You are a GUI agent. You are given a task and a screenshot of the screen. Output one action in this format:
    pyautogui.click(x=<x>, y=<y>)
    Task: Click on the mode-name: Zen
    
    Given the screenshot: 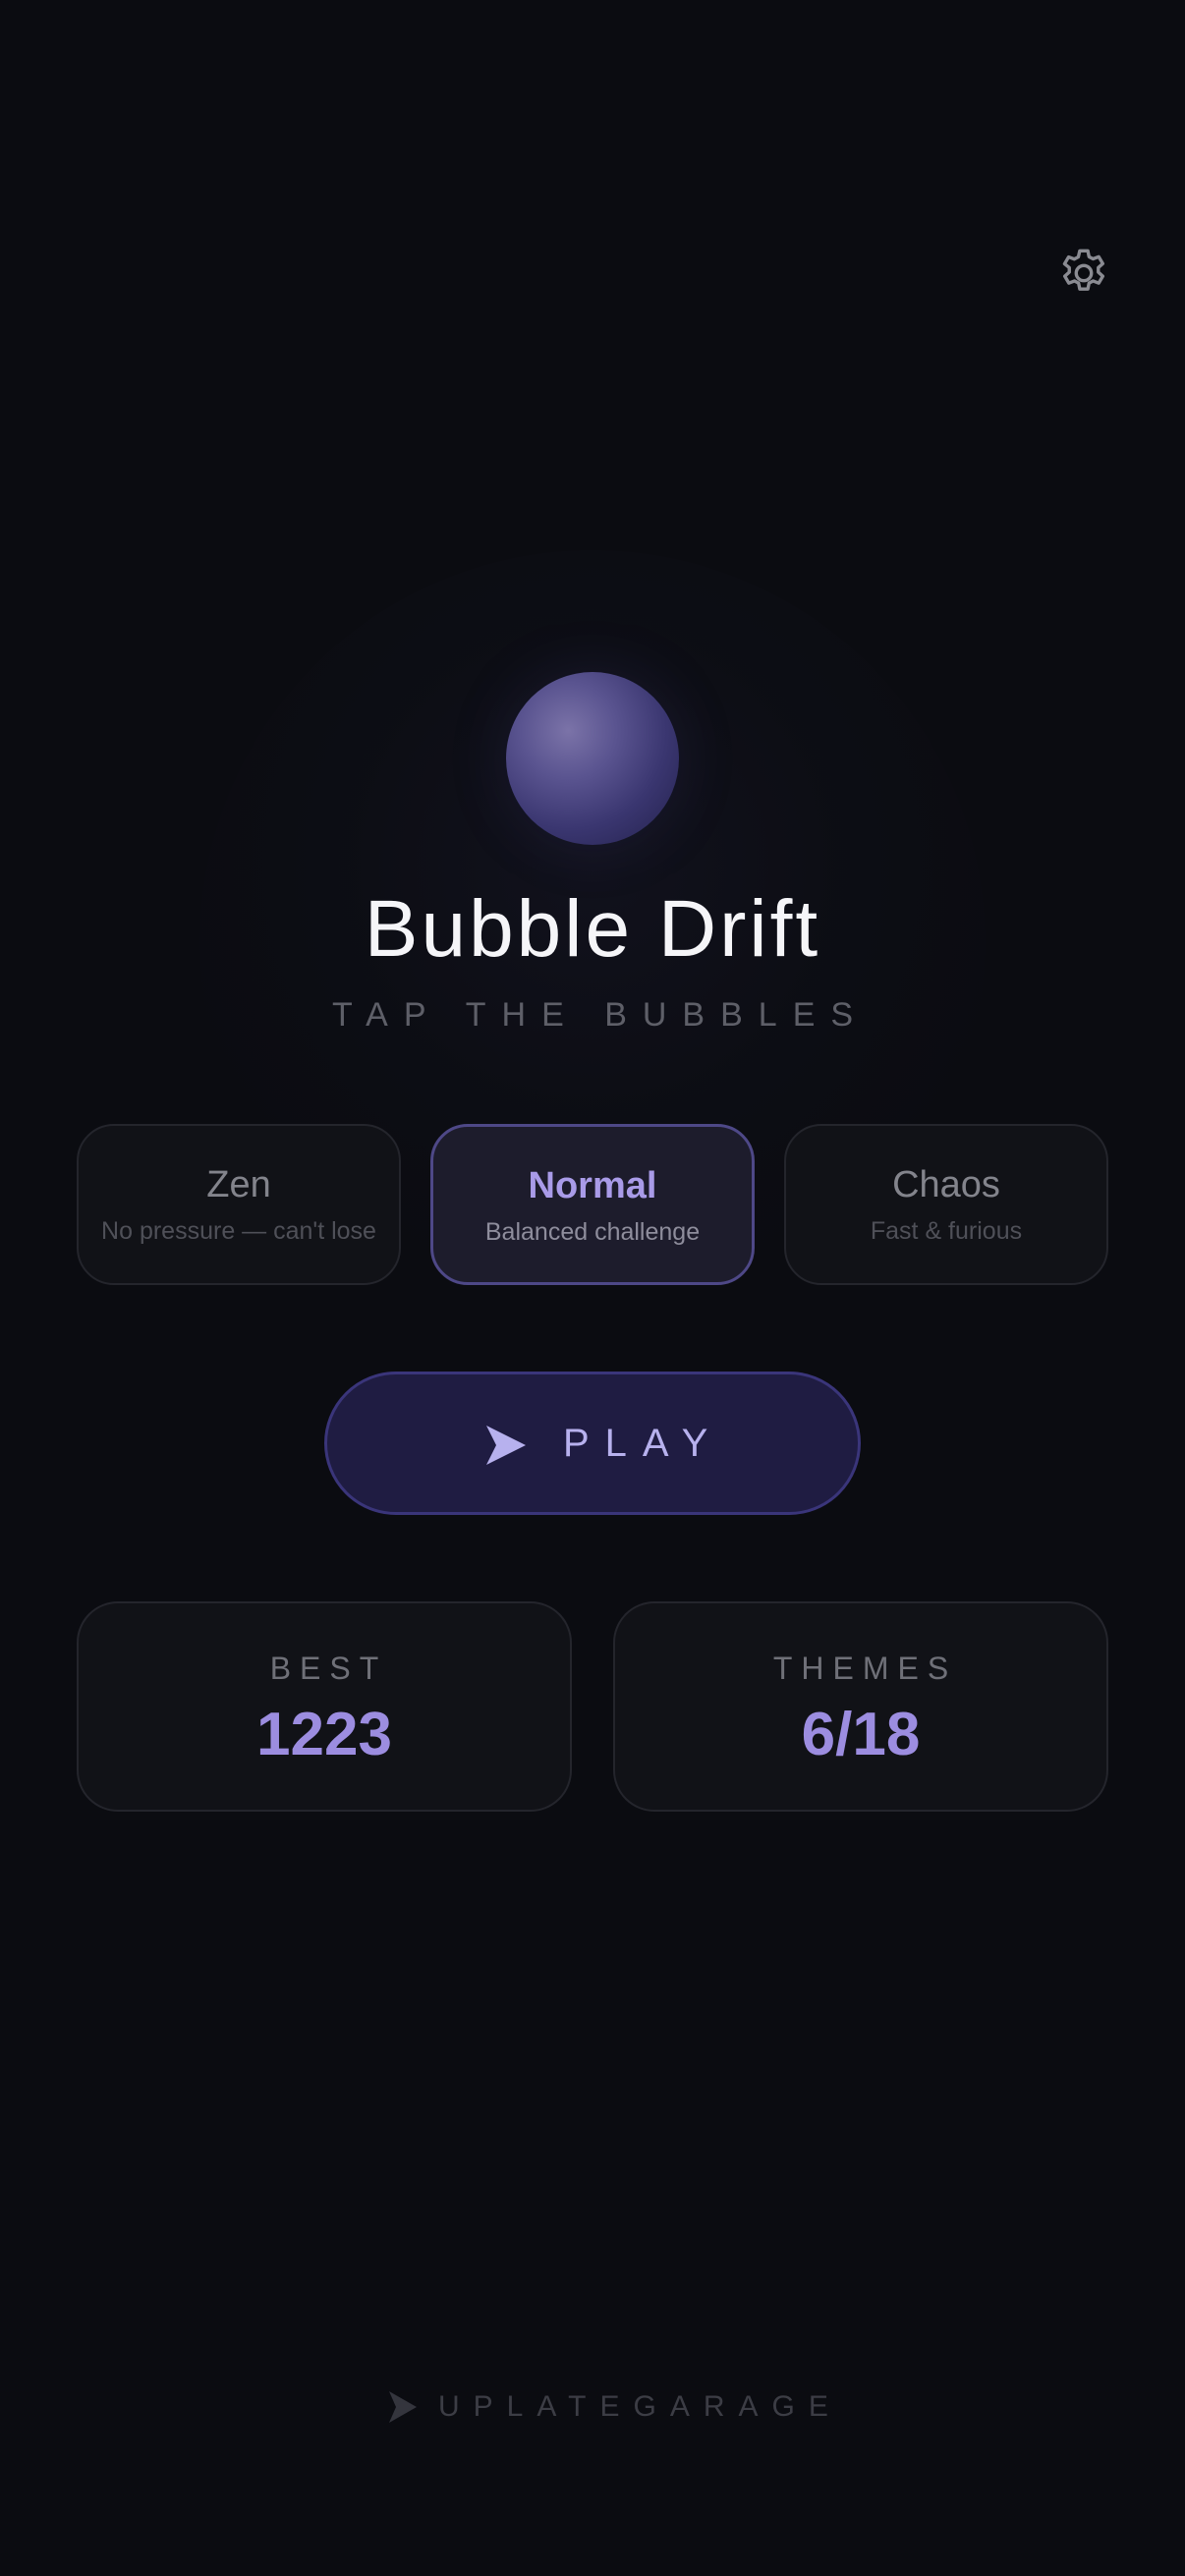 What is the action you would take?
    pyautogui.click(x=239, y=1184)
    